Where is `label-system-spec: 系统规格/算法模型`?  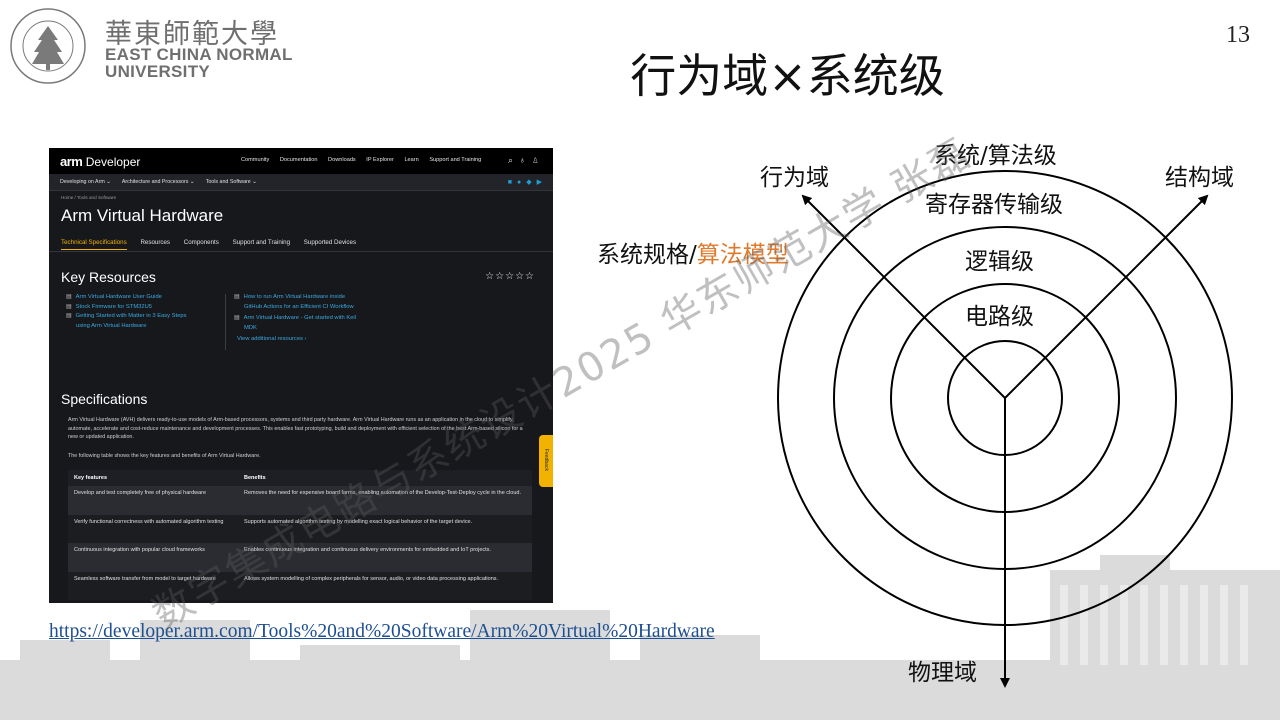 label-system-spec: 系统规格/算法模型 is located at coordinates (693, 252).